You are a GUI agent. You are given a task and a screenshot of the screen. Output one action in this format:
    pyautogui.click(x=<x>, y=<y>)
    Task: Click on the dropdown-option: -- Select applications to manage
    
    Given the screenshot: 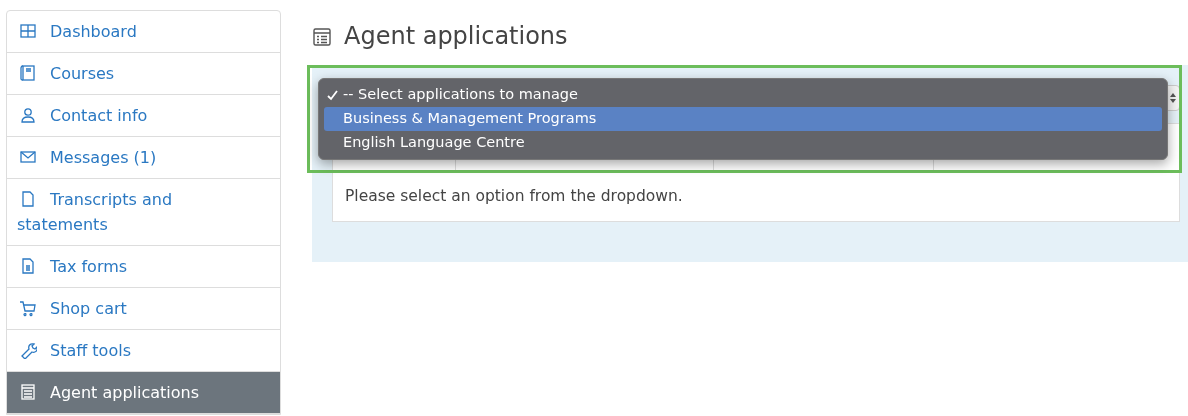 What is the action you would take?
    pyautogui.click(x=743, y=95)
    